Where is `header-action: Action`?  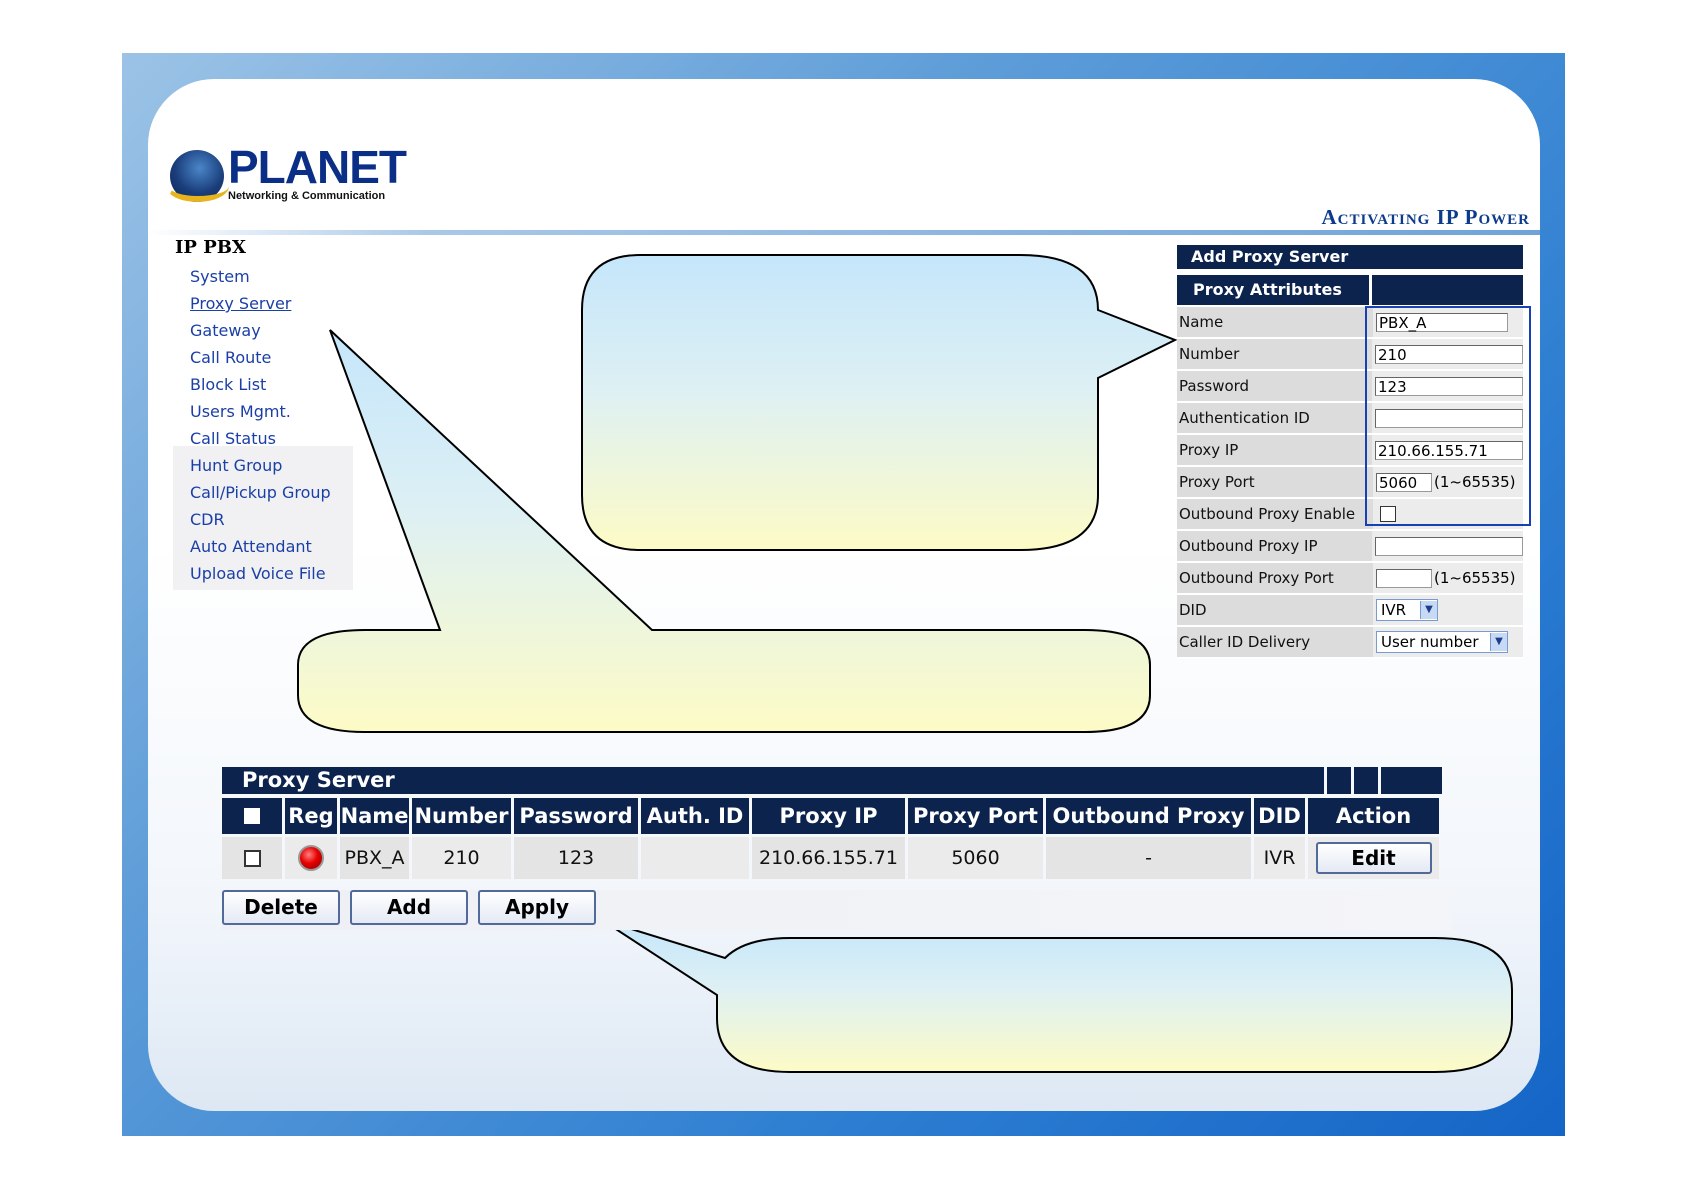
header-action: Action is located at coordinates (1373, 816).